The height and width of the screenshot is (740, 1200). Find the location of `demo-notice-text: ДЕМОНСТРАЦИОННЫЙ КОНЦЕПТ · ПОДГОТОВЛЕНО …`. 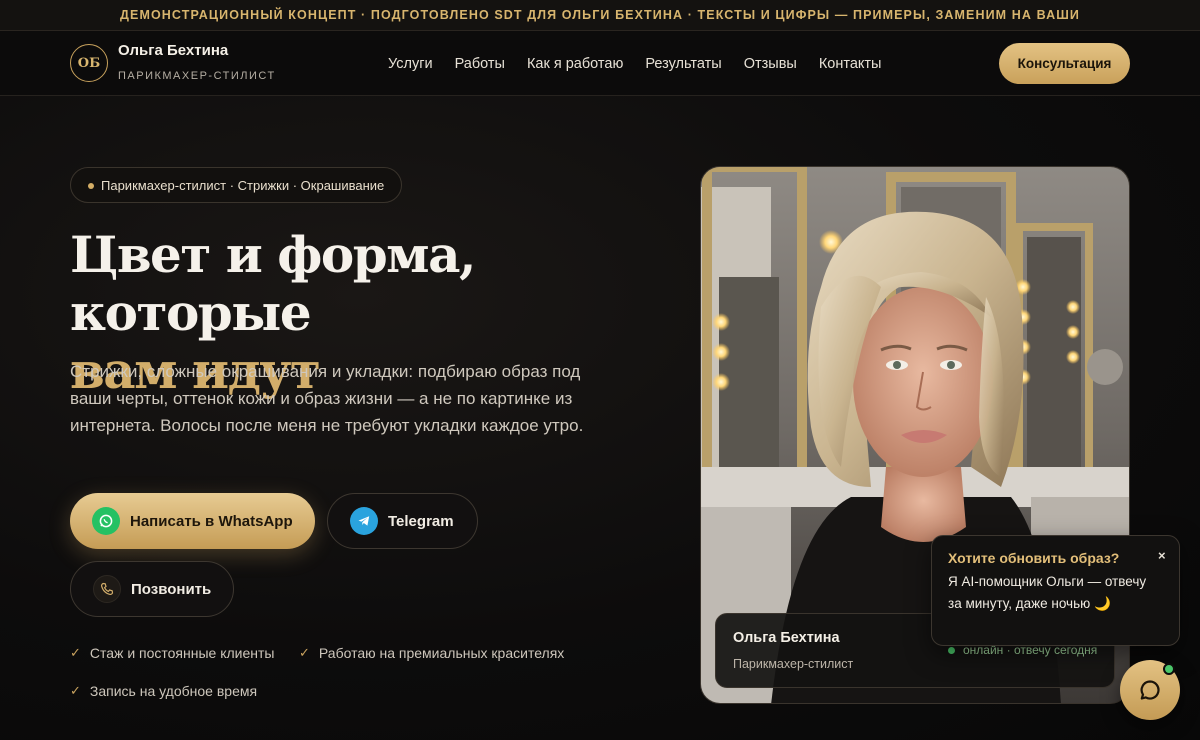

demo-notice-text: ДЕМОНСТРАЦИОННЫЙ КОНЦЕПТ · ПОДГОТОВЛЕНО … is located at coordinates (600, 15).